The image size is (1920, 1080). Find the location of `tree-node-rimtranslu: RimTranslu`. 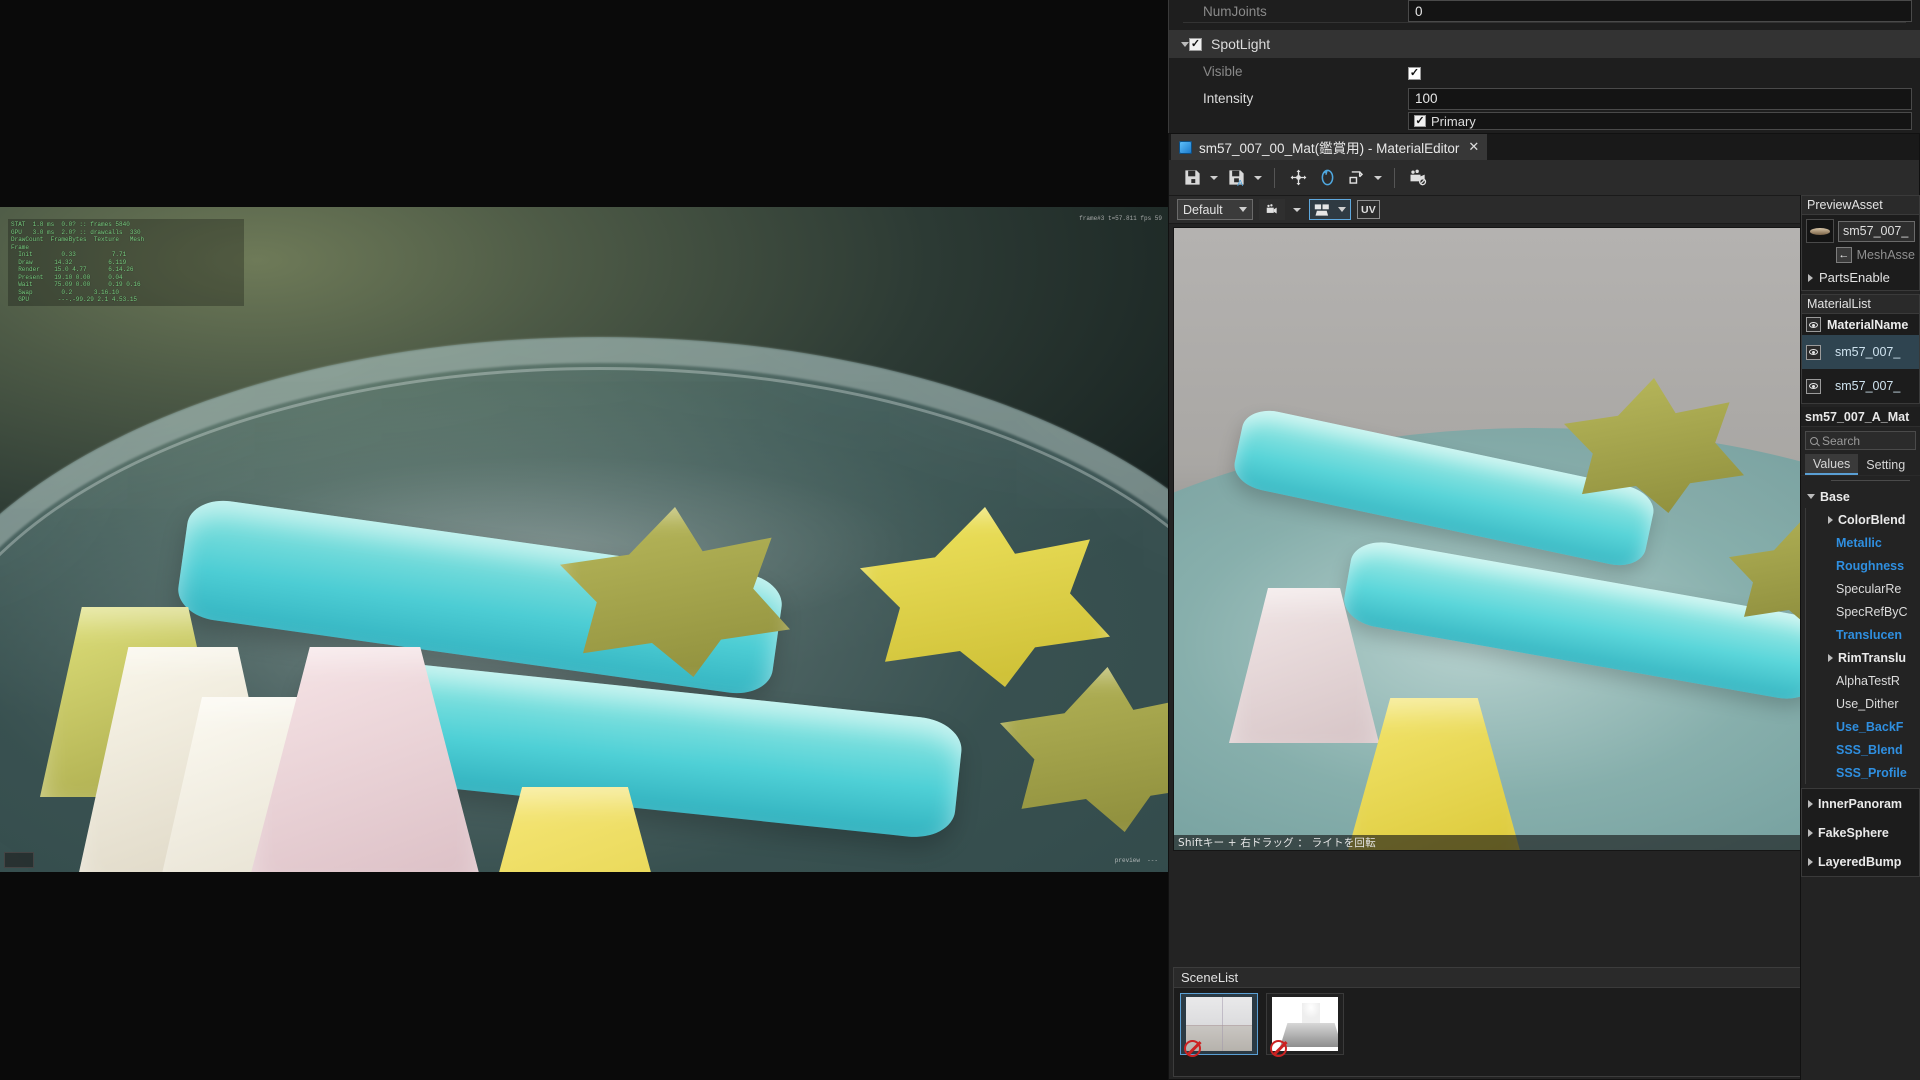

tree-node-rimtranslu: RimTranslu is located at coordinates (1861, 657).